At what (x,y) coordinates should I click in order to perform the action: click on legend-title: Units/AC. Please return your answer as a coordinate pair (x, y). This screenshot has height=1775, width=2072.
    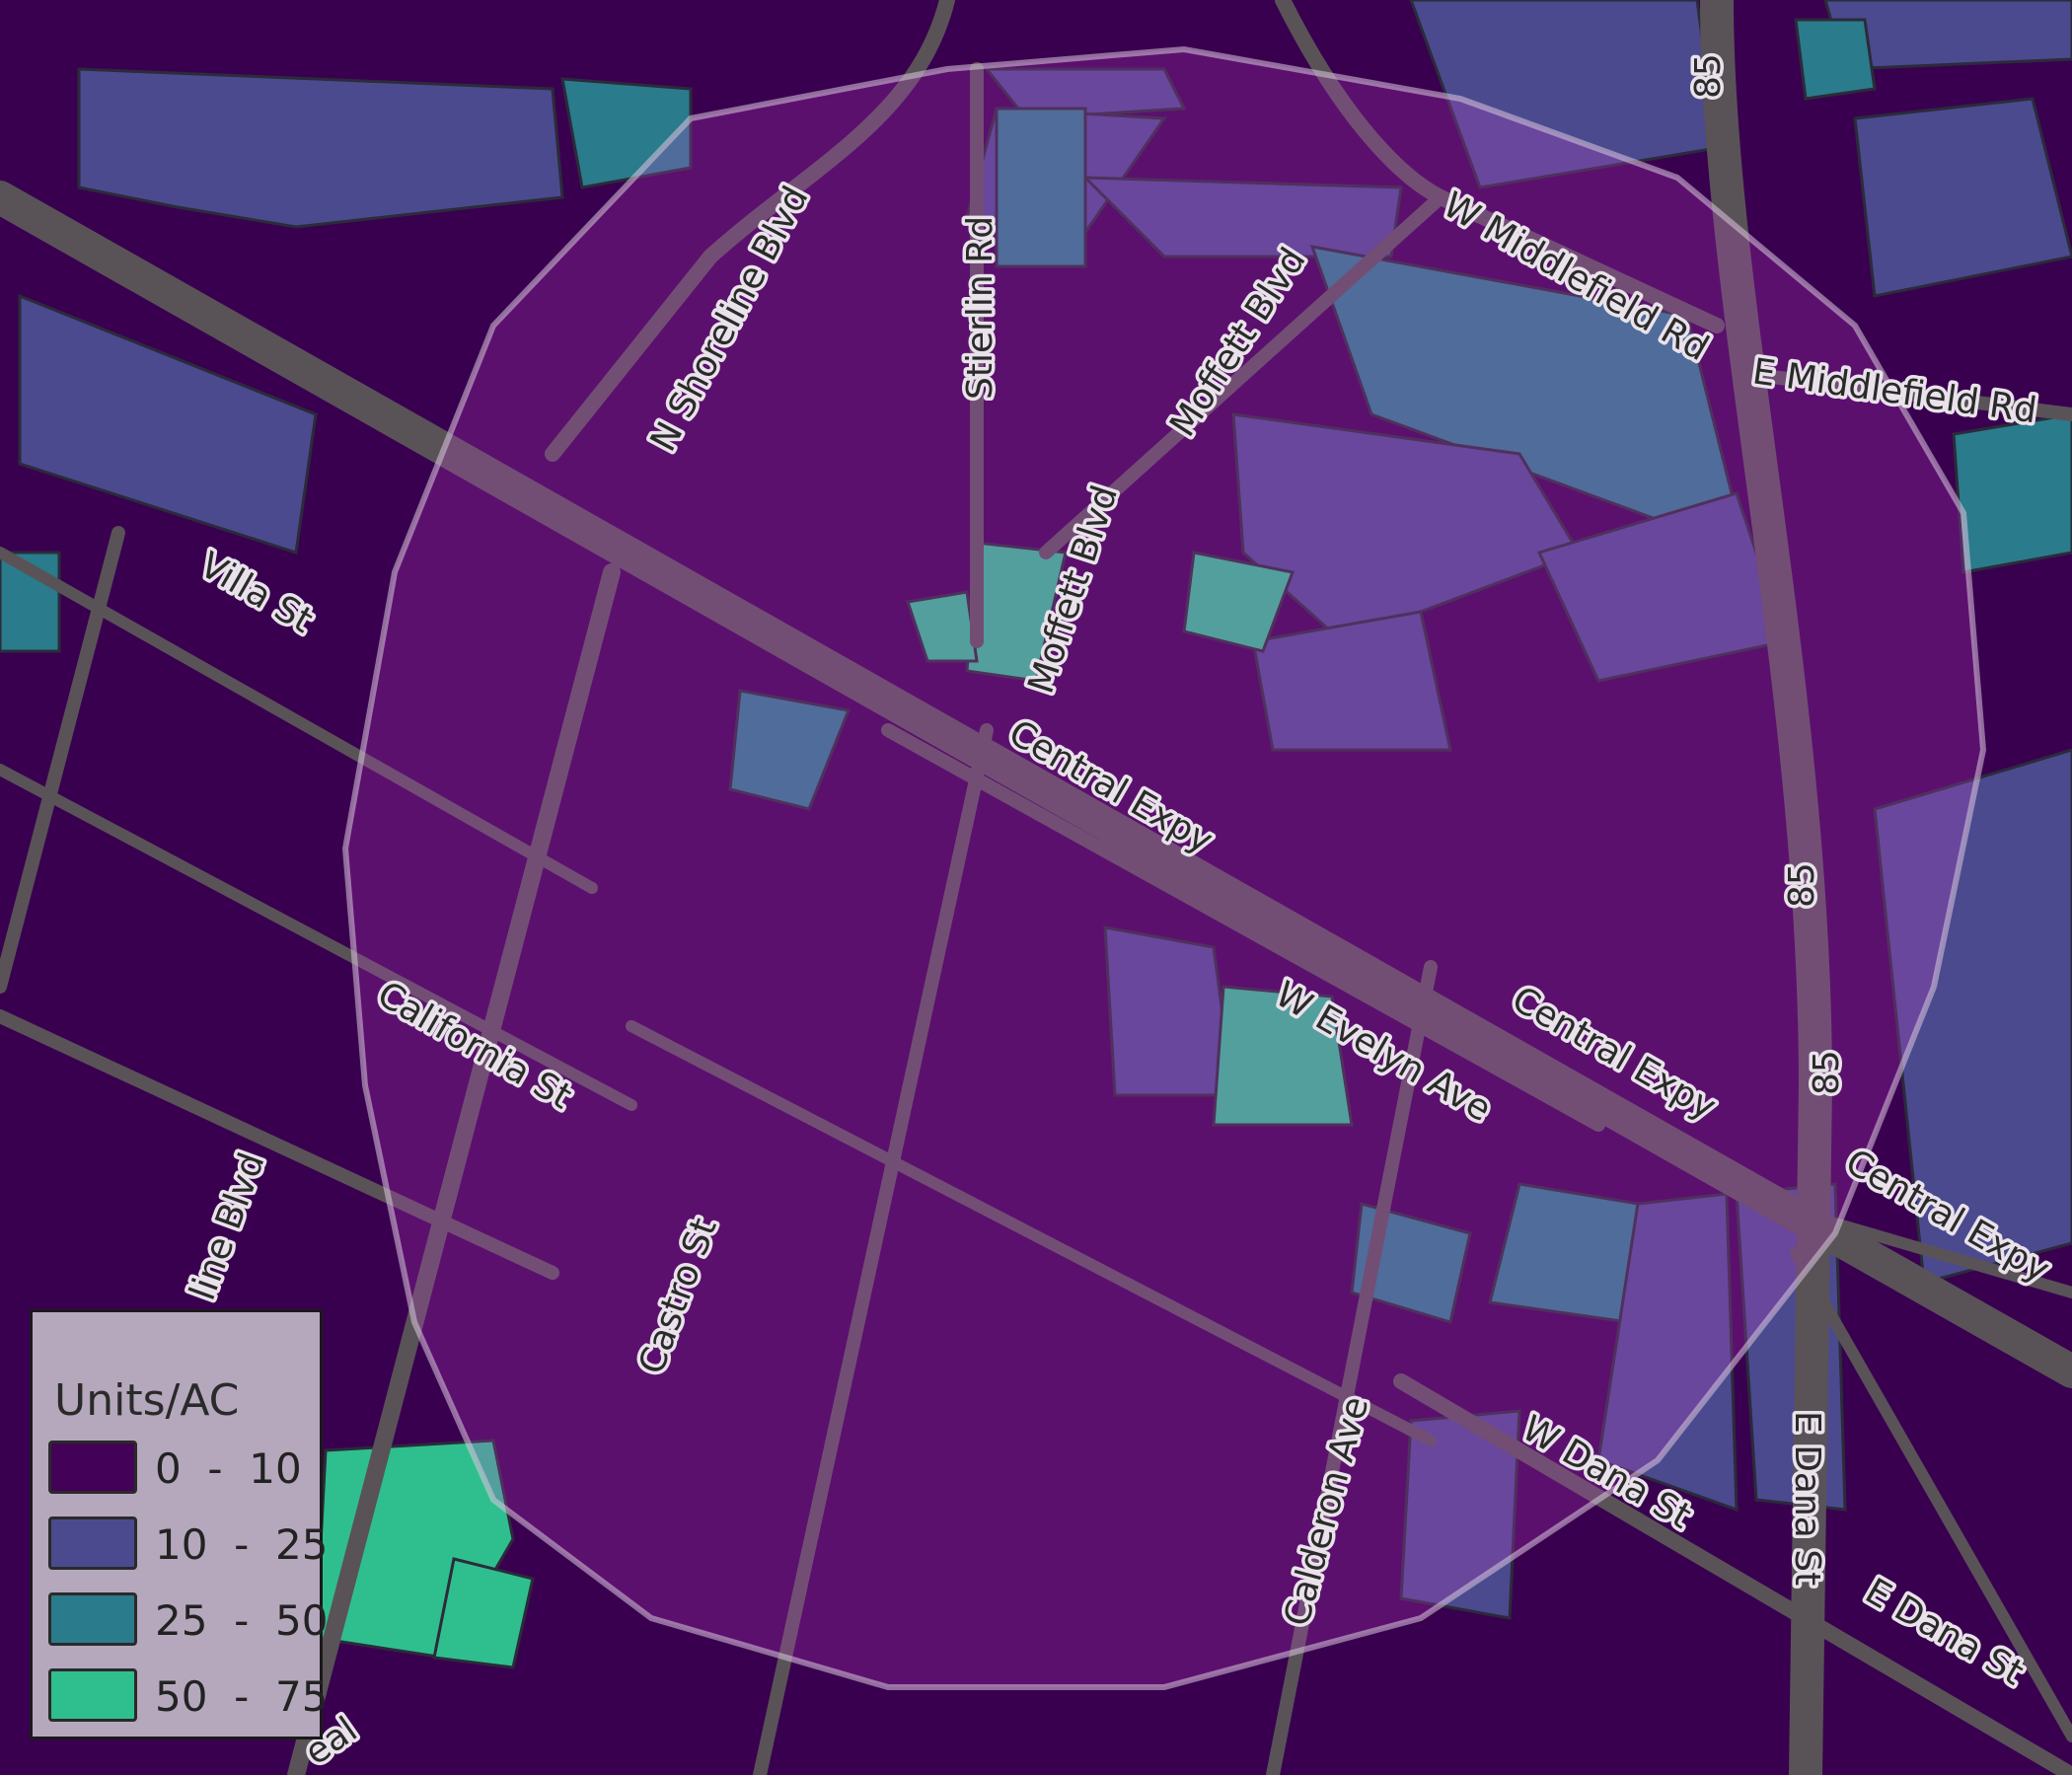
    Looking at the image, I should click on (147, 1400).